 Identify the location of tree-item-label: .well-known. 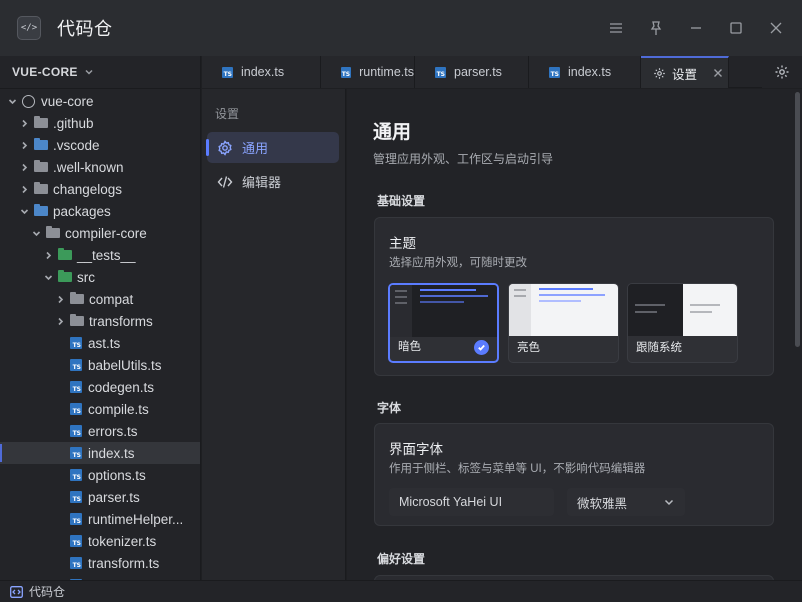
(88, 167).